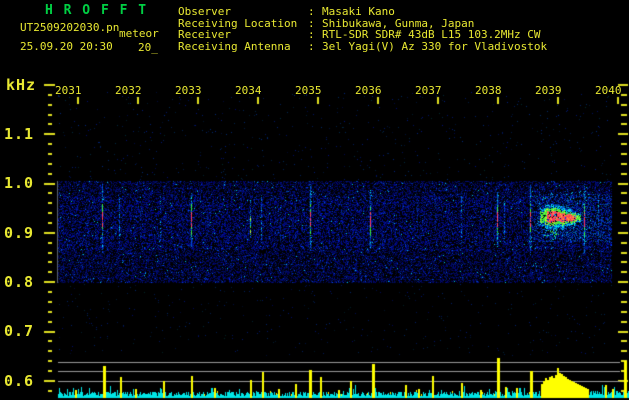 The image size is (629, 400). I want to click on x-axis-tick-label: 2034, so click(248, 90).